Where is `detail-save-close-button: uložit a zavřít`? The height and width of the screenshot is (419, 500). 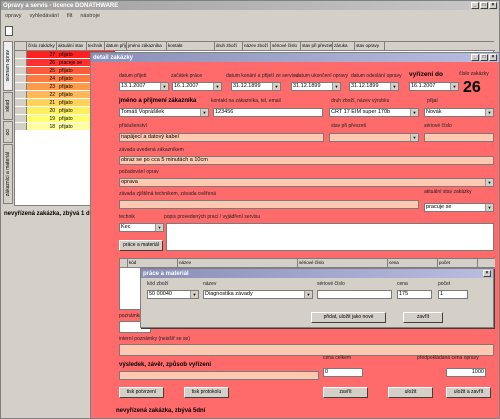 detail-save-close-button: uložit a zavřít is located at coordinates (468, 392).